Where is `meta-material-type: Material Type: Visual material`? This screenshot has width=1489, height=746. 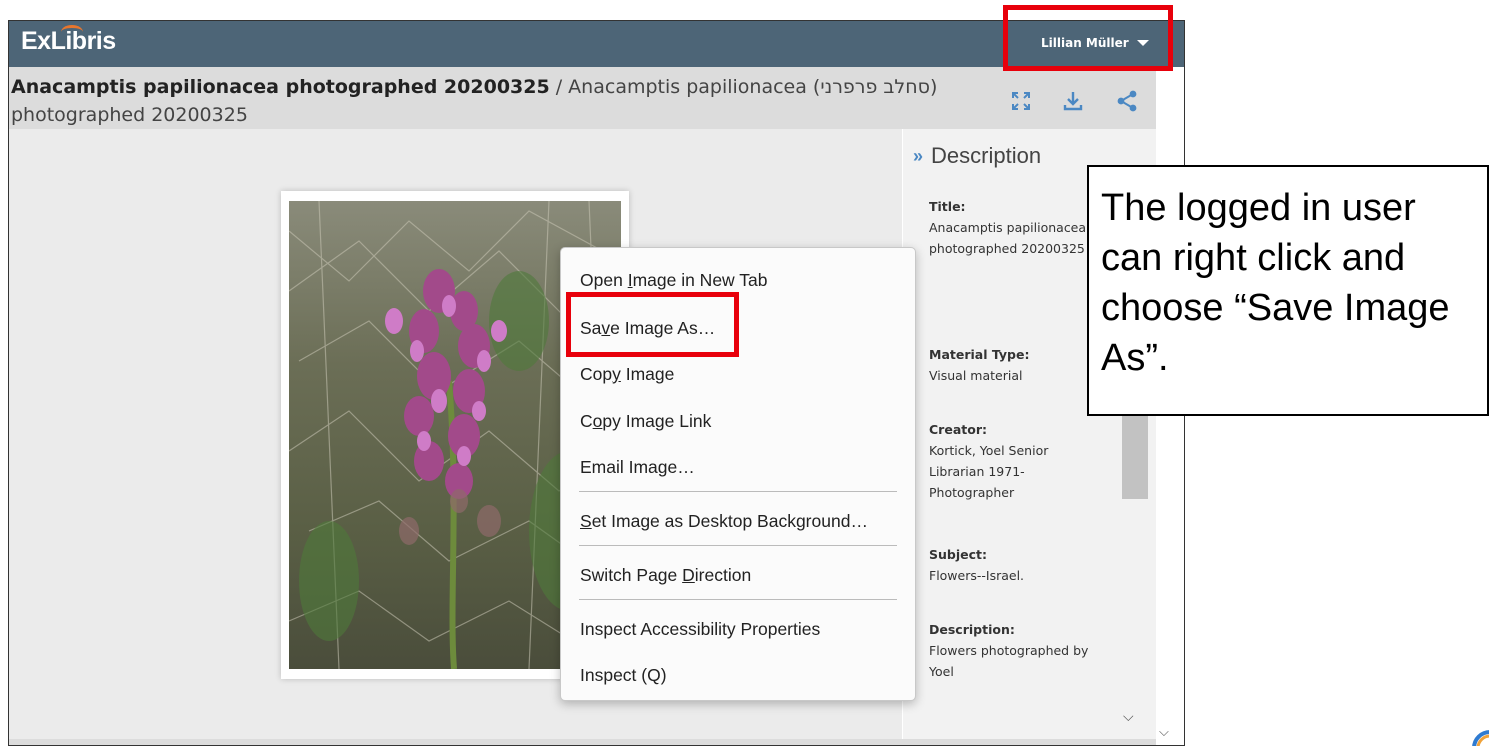 meta-material-type: Material Type: Visual material is located at coordinates (1014, 365).